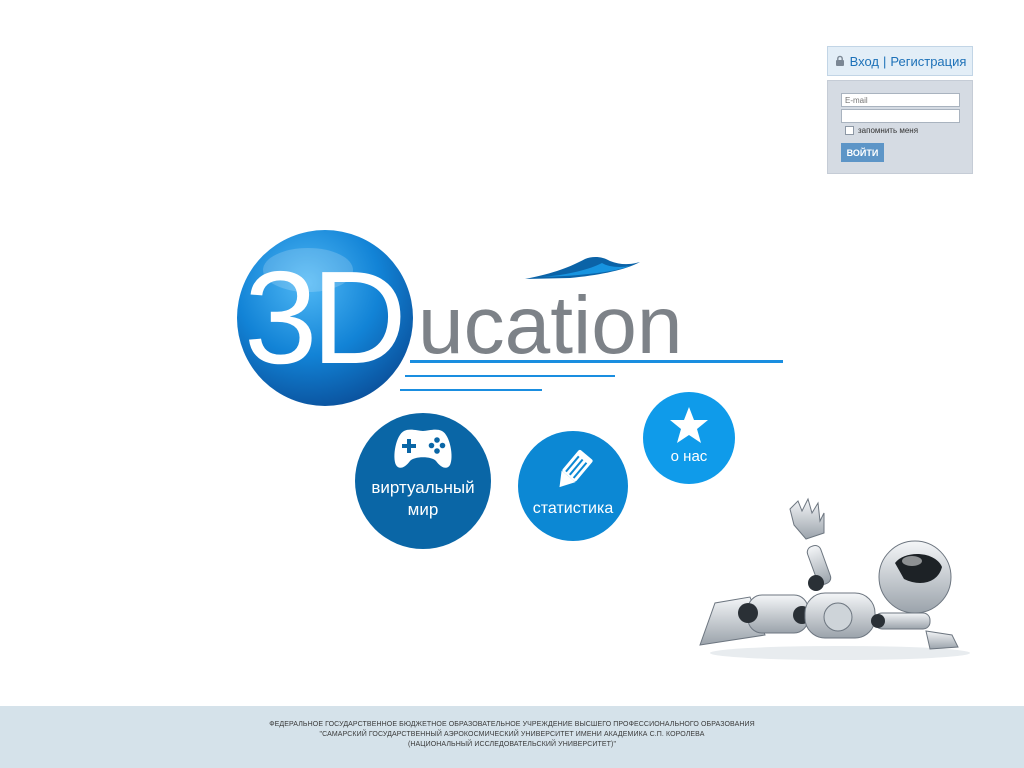 This screenshot has height=768, width=1024. I want to click on lock-icon, so click(839, 60).